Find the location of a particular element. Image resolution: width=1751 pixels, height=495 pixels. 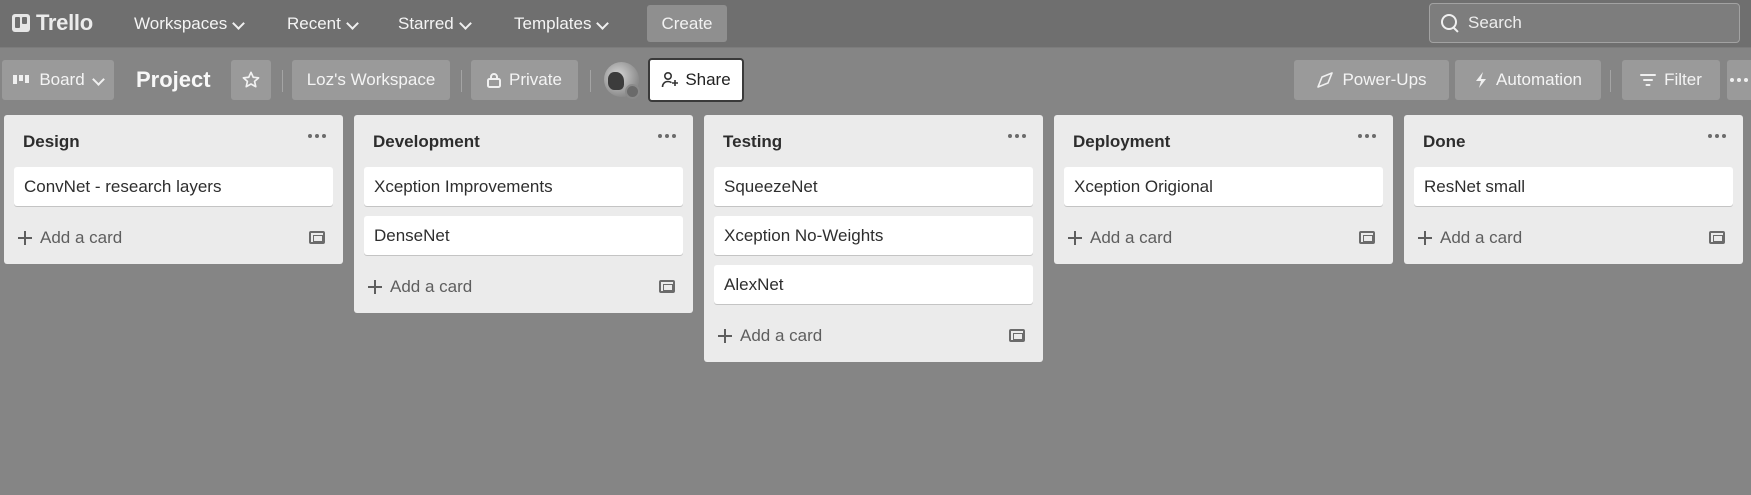

list-title: Deployment is located at coordinates (1121, 142).